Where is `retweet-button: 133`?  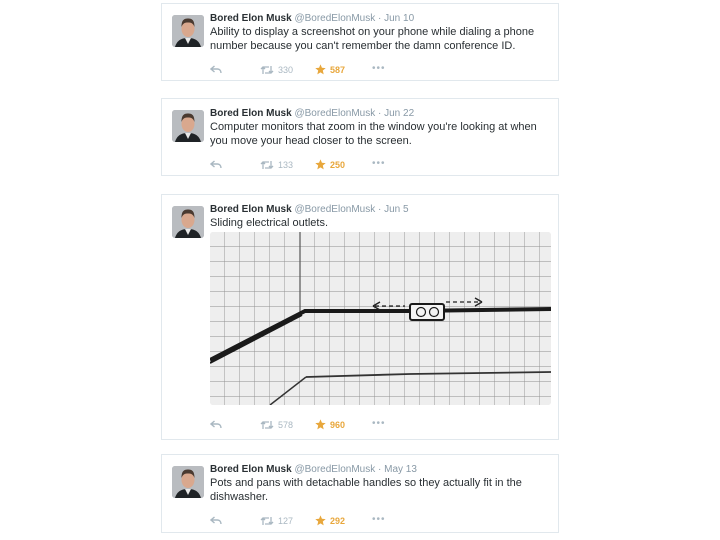
retweet-button: 133 is located at coordinates (276, 164).